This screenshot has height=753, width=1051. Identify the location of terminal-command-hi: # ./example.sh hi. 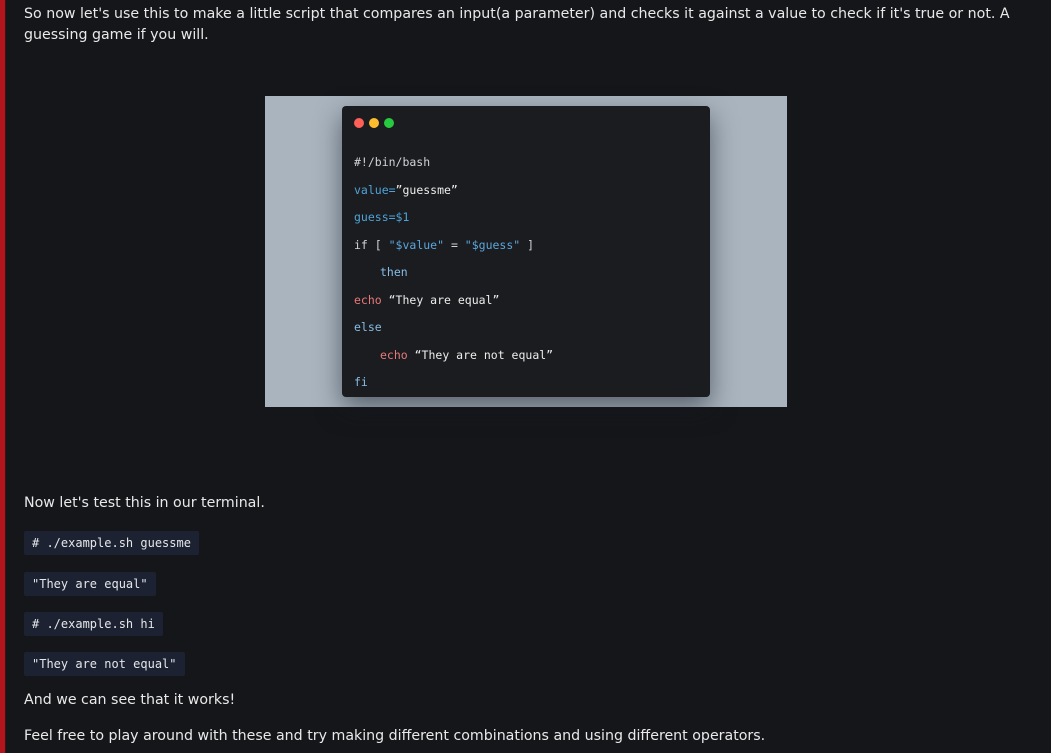
(93, 624).